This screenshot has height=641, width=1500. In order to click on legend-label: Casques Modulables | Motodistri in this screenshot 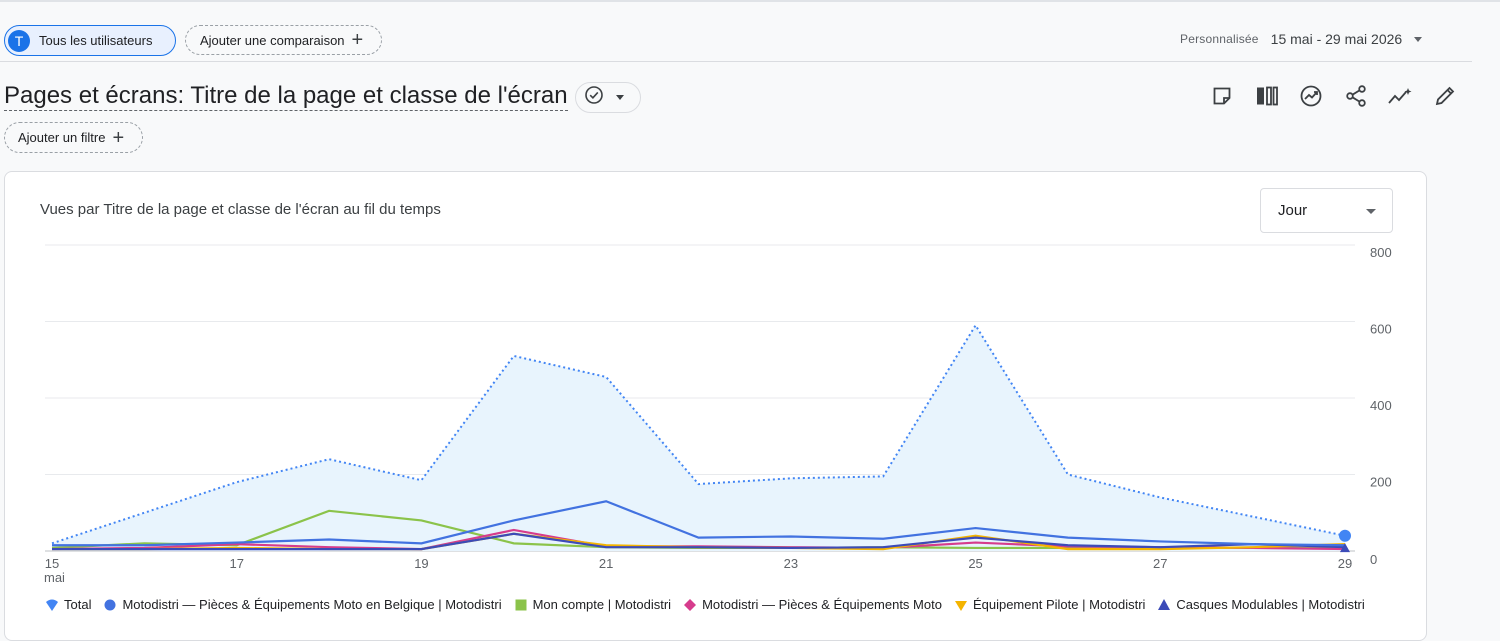, I will do `click(1270, 604)`.